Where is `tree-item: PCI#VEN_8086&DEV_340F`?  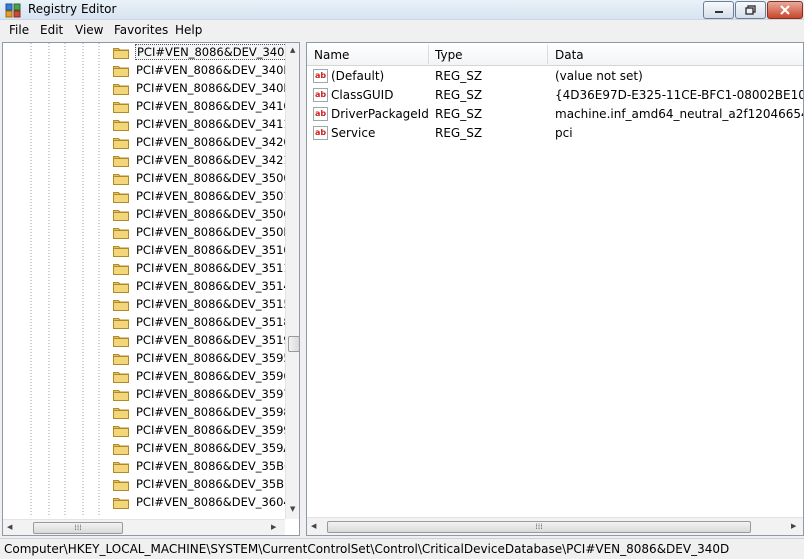
tree-item: PCI#VEN_8086&DEV_340F is located at coordinates (202, 88).